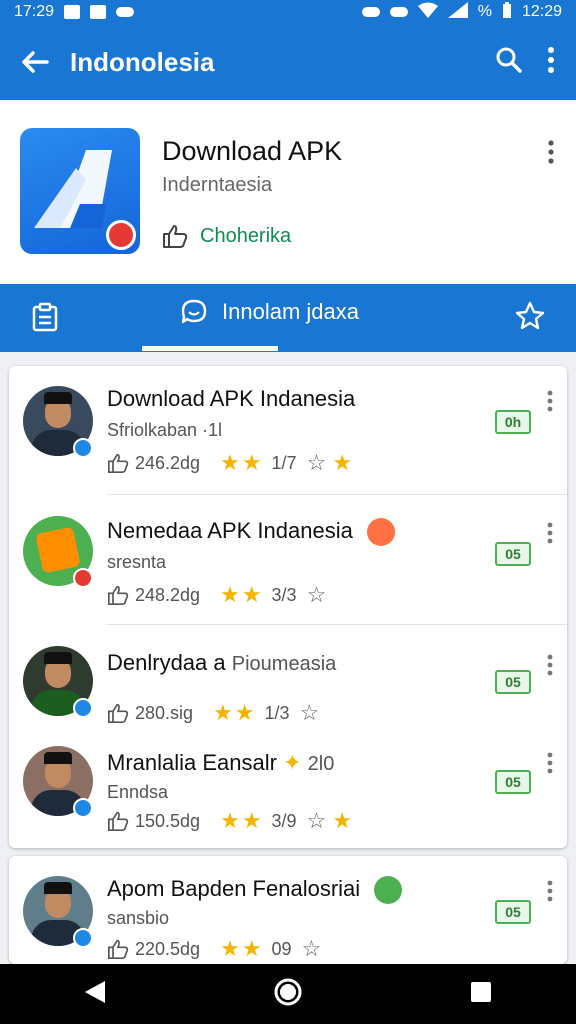 The image size is (576, 1024). I want to click on app-like-button: Choherika, so click(226, 236).